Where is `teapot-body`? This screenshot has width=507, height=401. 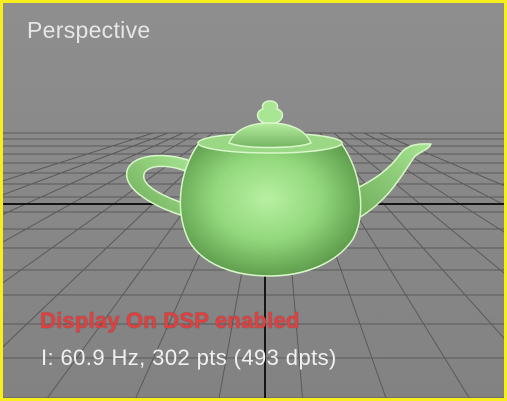 teapot-body is located at coordinates (270, 205).